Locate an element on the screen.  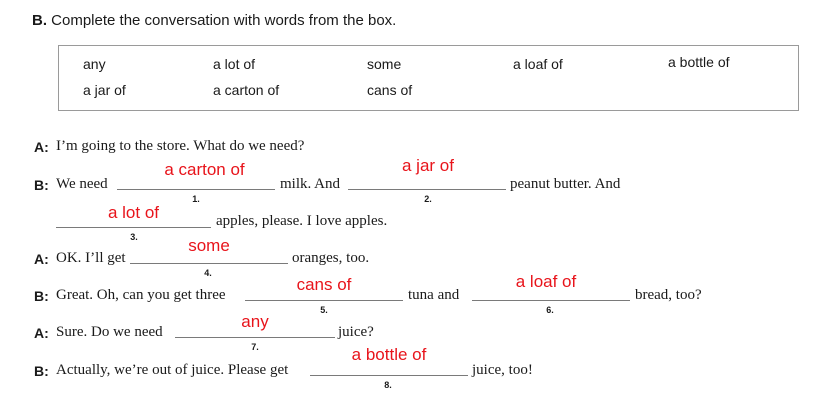
dialogue-text: OK. I’ll get is located at coordinates (91, 258).